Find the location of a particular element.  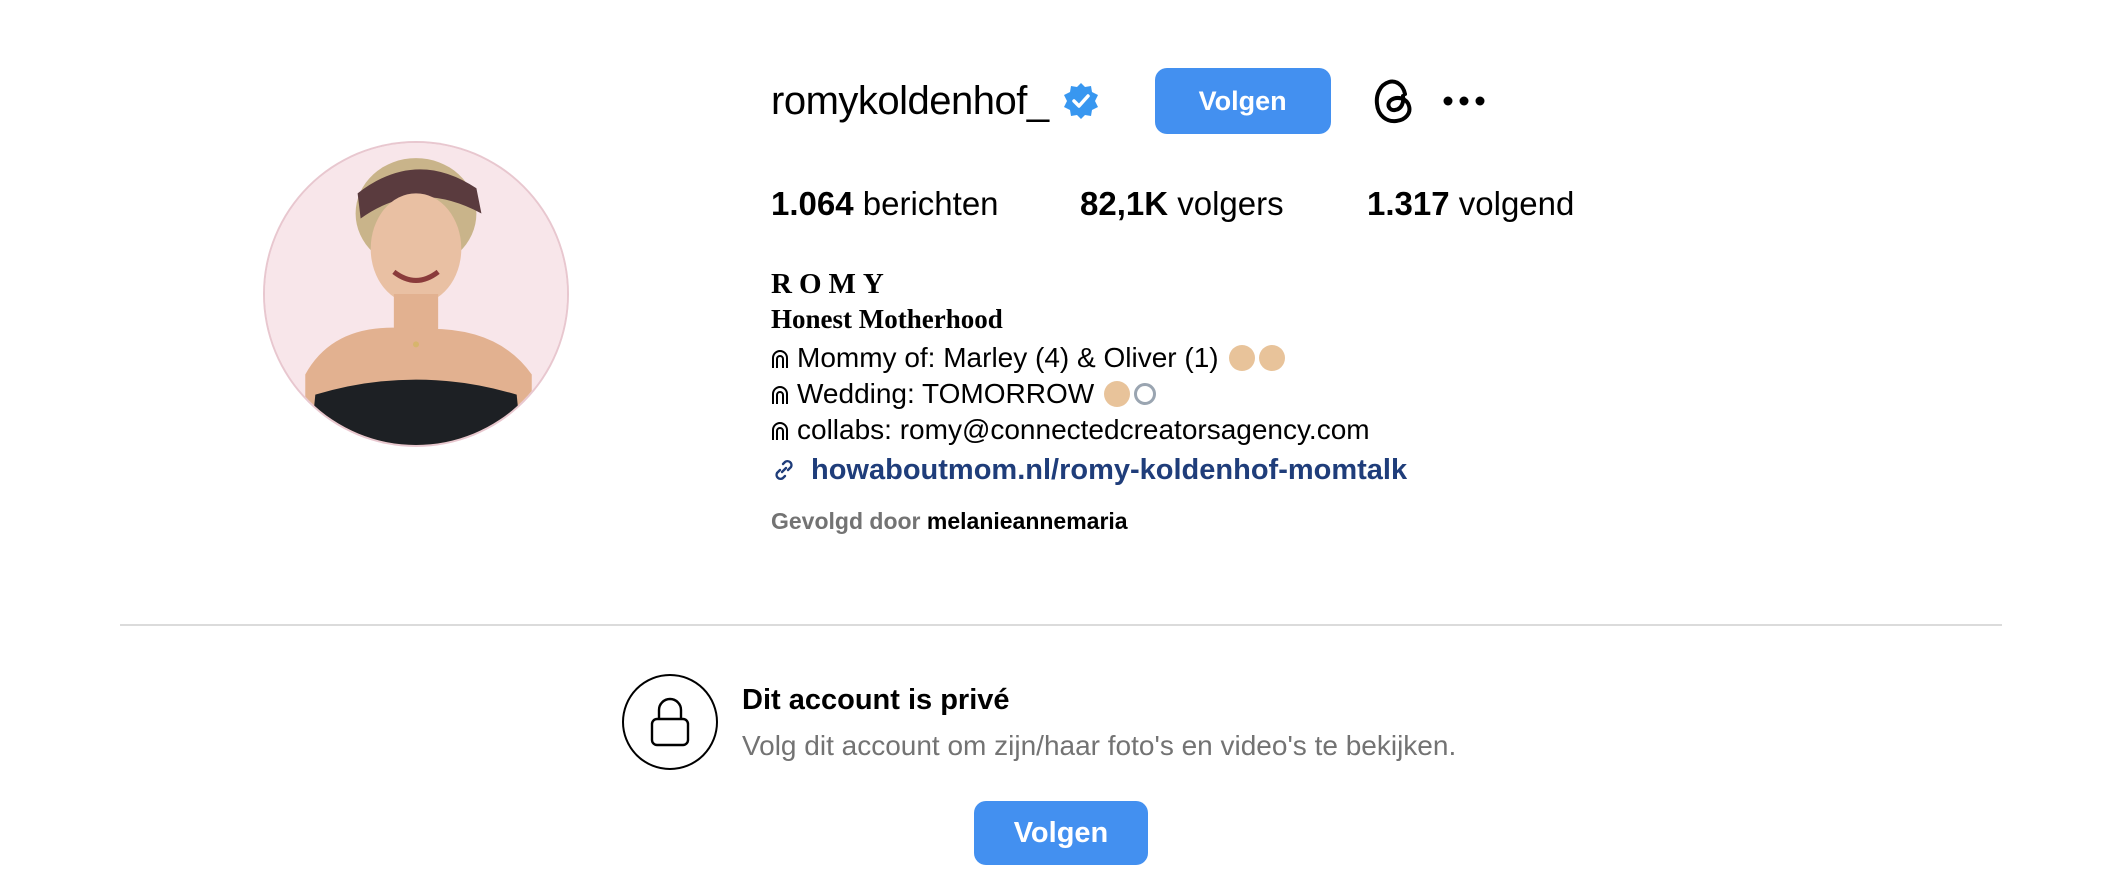

posts-stat: 1.064 berichten is located at coordinates (885, 204).